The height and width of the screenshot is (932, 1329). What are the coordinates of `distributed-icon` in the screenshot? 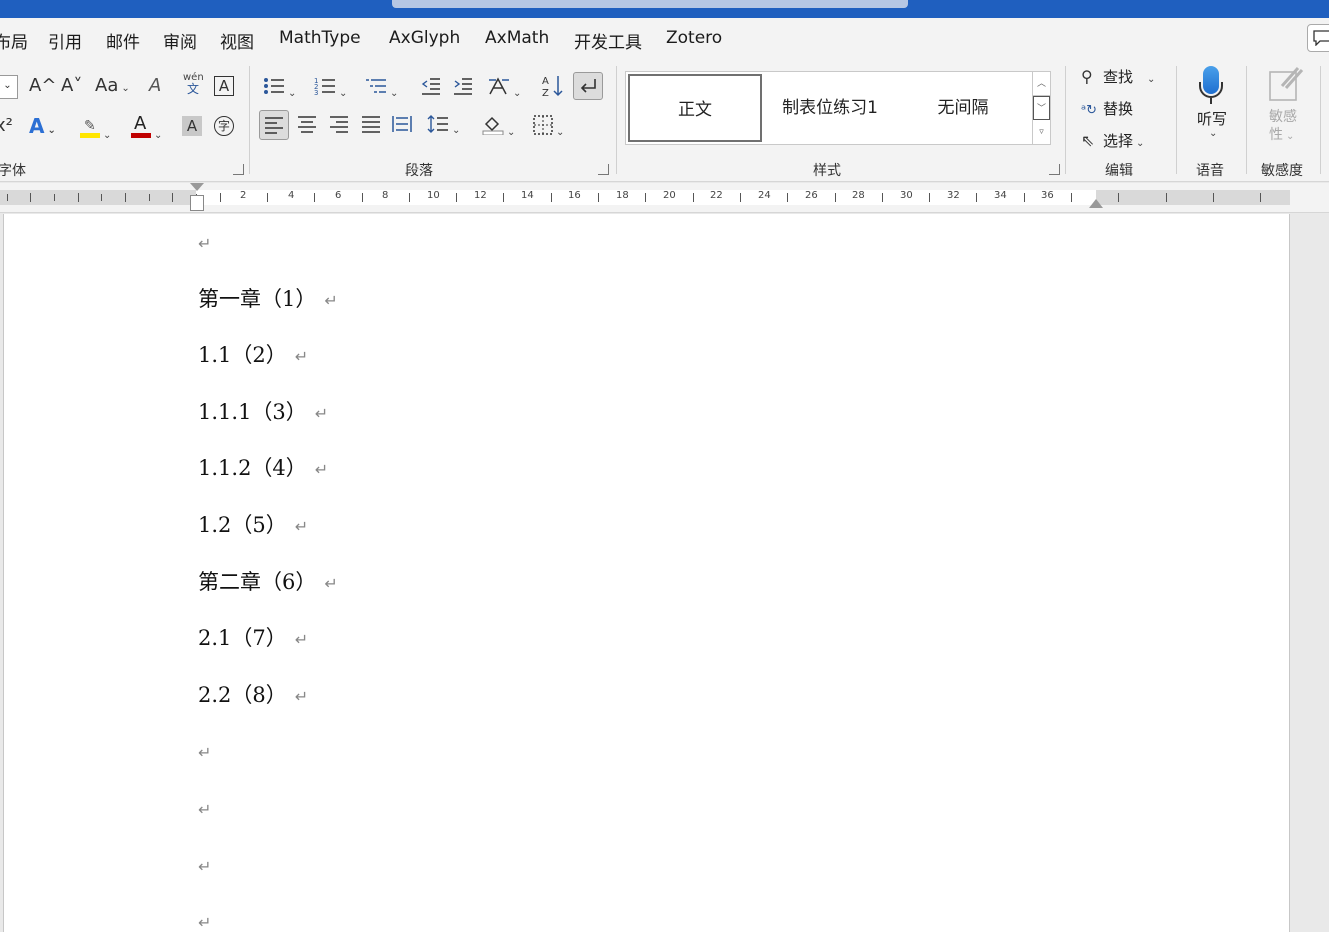 It's located at (402, 126).